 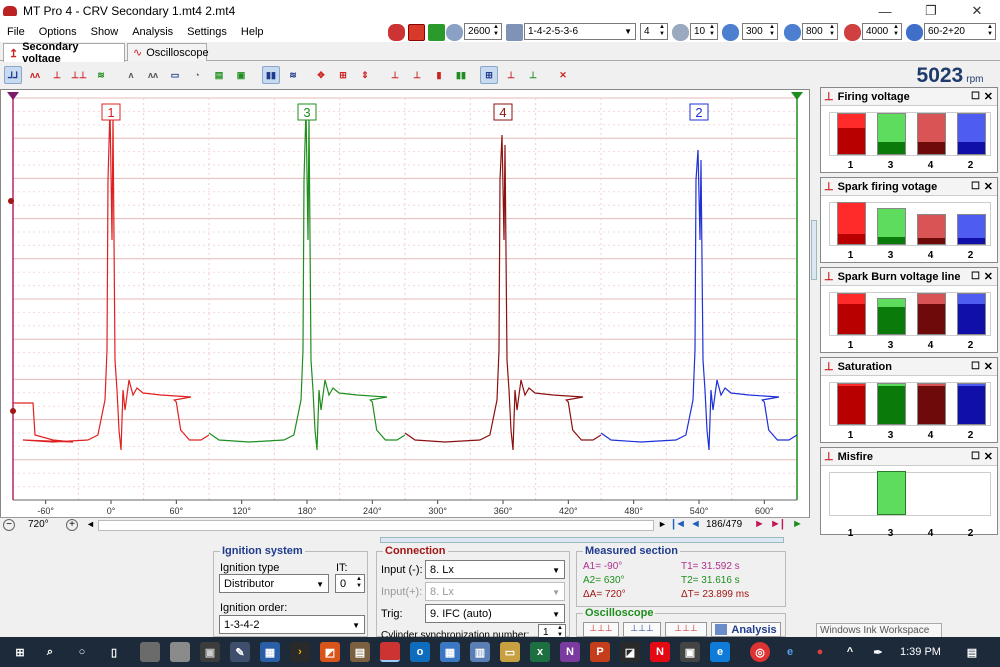 I want to click on last-frame-icon: ►|, so click(x=777, y=524).